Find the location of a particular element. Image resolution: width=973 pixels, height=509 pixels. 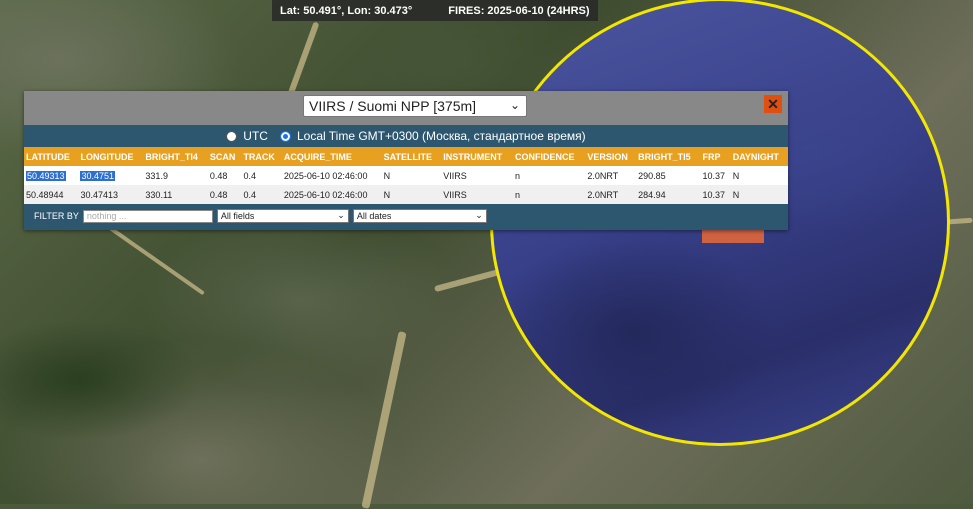

col-longitude: LONGITUDE is located at coordinates (111, 156).